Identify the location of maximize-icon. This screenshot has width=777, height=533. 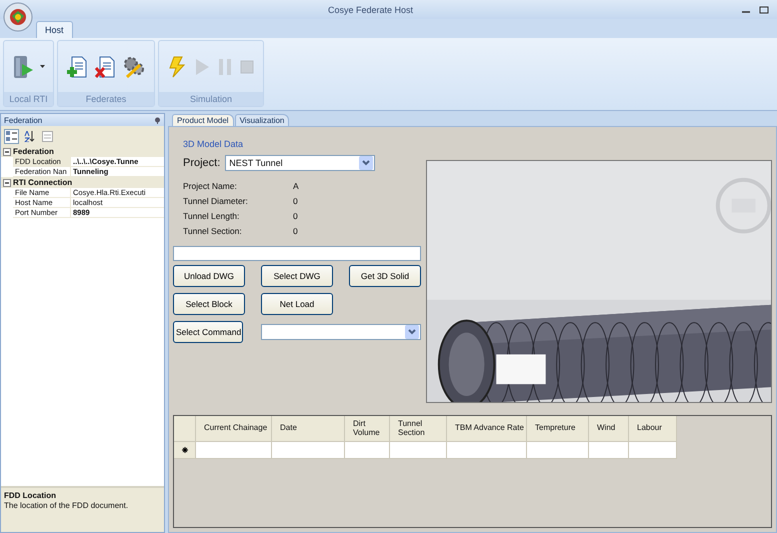
(764, 9).